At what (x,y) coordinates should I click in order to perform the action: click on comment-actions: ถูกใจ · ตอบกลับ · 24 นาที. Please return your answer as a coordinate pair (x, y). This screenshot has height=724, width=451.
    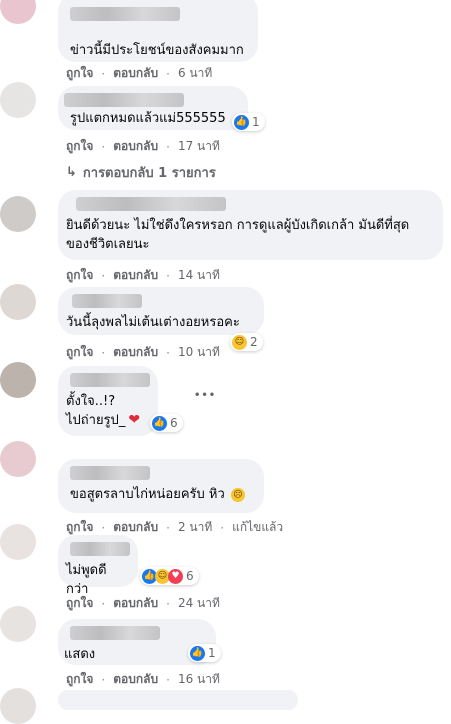
    Looking at the image, I should click on (143, 603).